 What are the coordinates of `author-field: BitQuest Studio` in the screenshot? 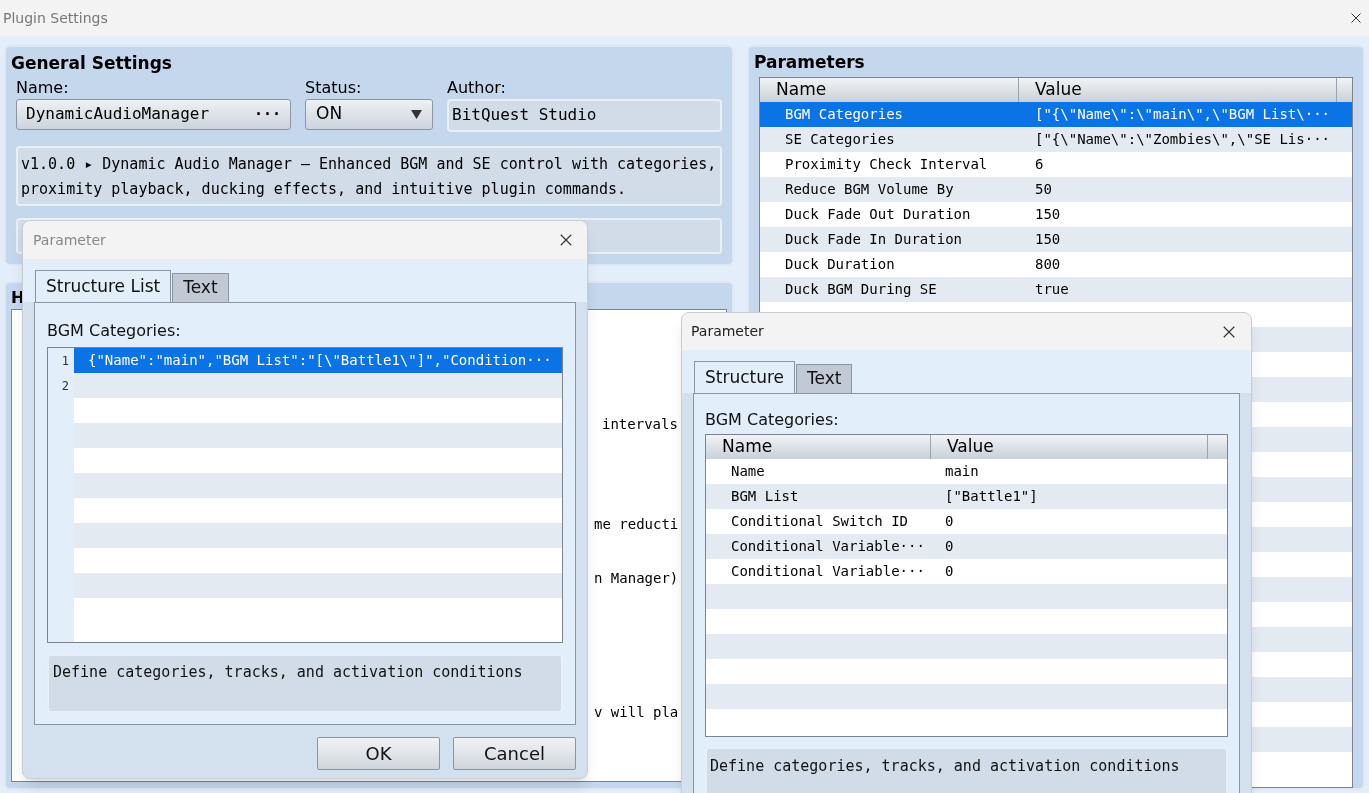 It's located at (584, 115).